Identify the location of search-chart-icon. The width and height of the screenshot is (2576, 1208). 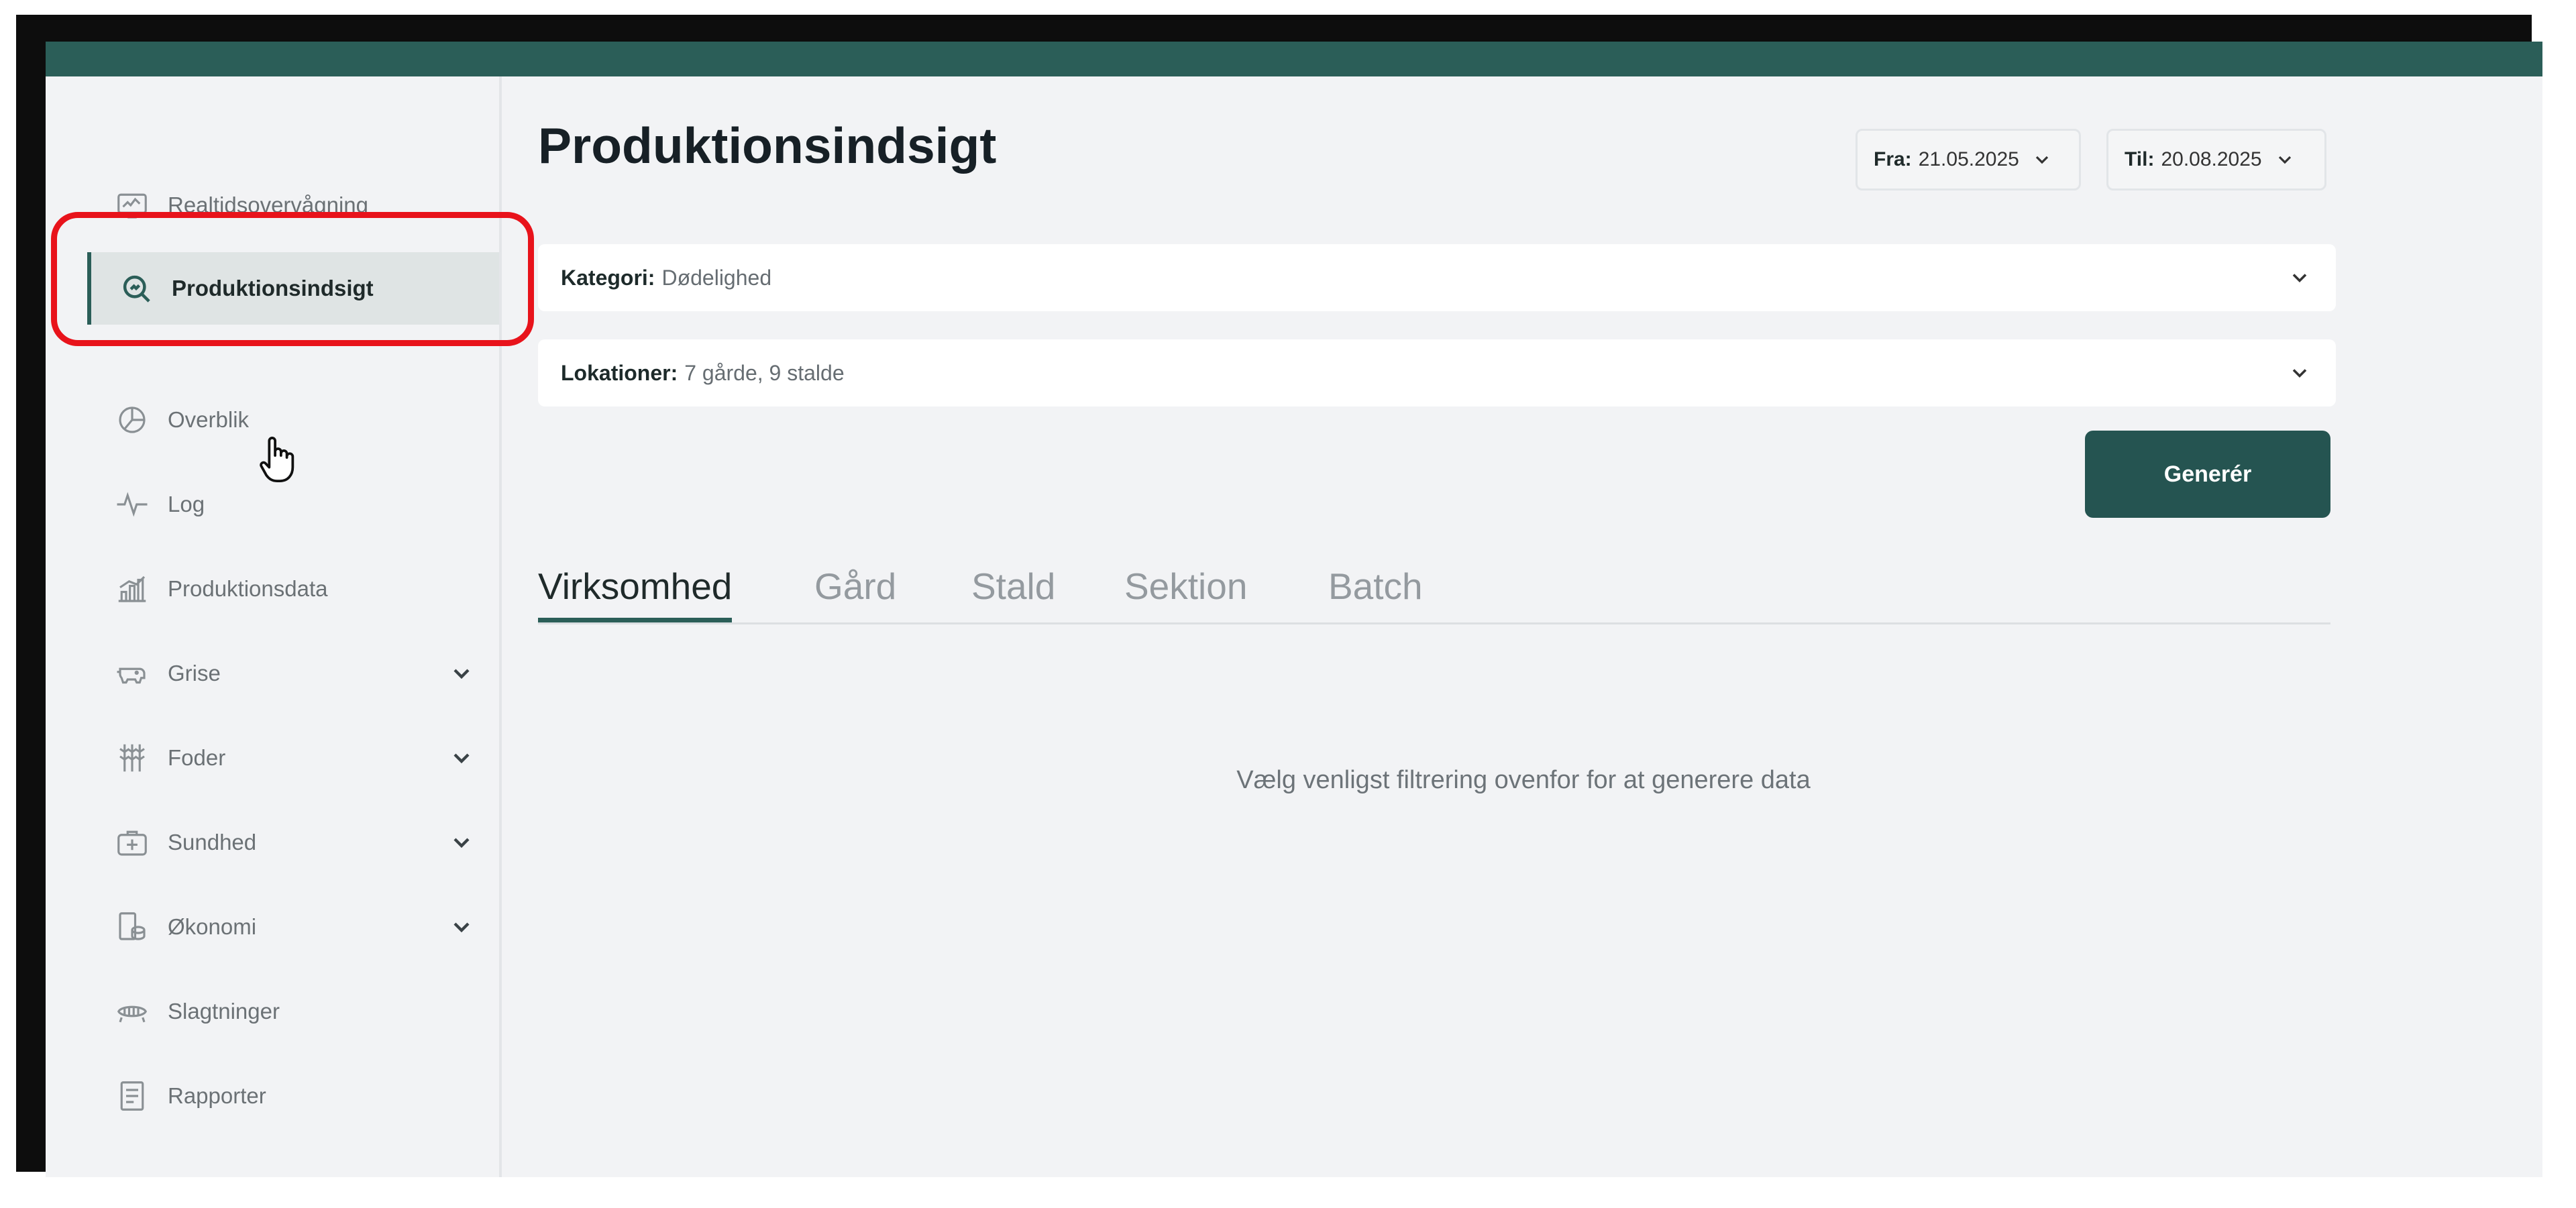
(136, 288).